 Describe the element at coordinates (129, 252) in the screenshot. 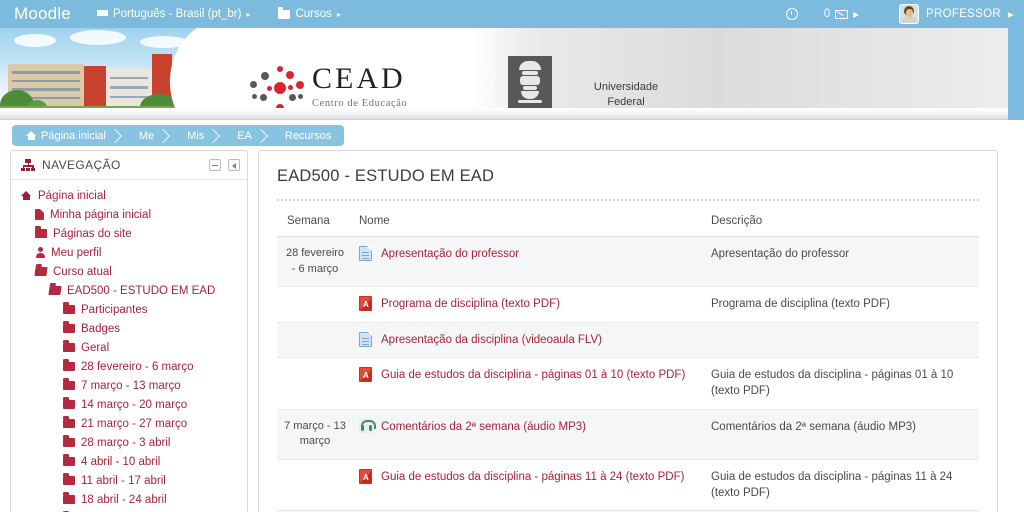

I see `sidebar-item-meu-perfil: Meu perfil` at that location.